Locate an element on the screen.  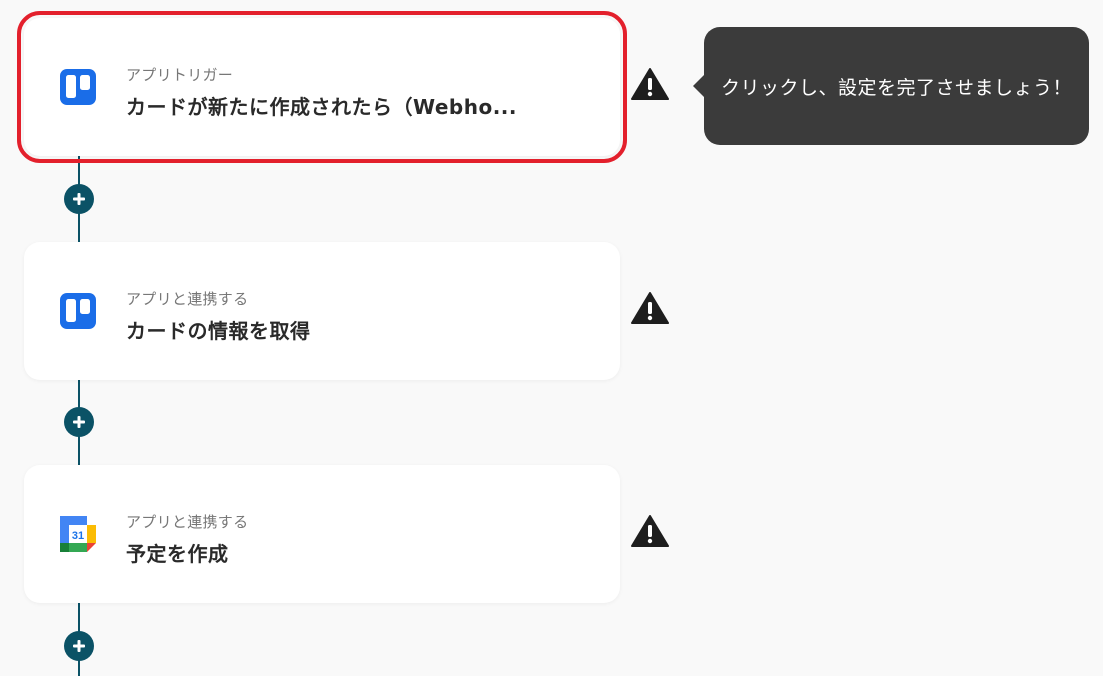
step-title: 予定を作成 is located at coordinates (177, 554).